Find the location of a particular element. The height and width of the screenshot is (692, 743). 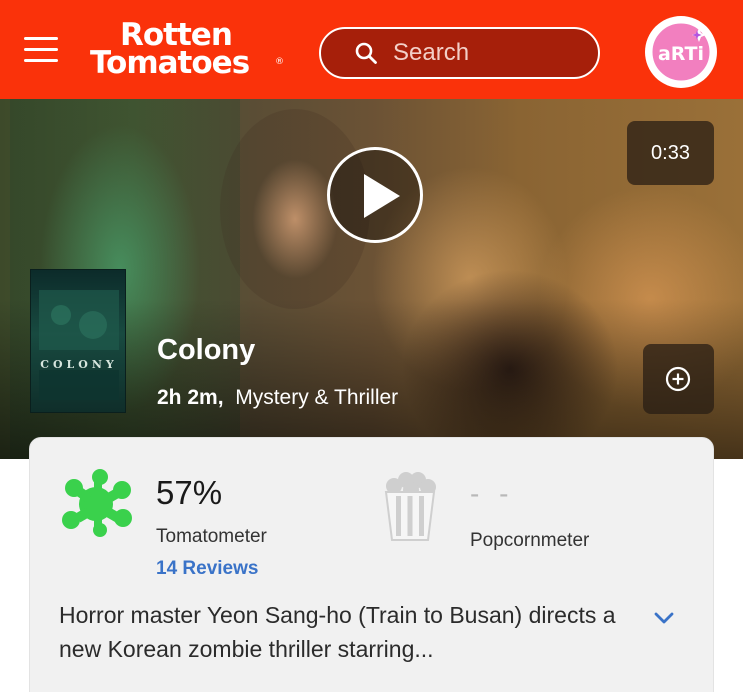

movie-meta: 2h 2m, Mystery & Thriller is located at coordinates (277, 398).